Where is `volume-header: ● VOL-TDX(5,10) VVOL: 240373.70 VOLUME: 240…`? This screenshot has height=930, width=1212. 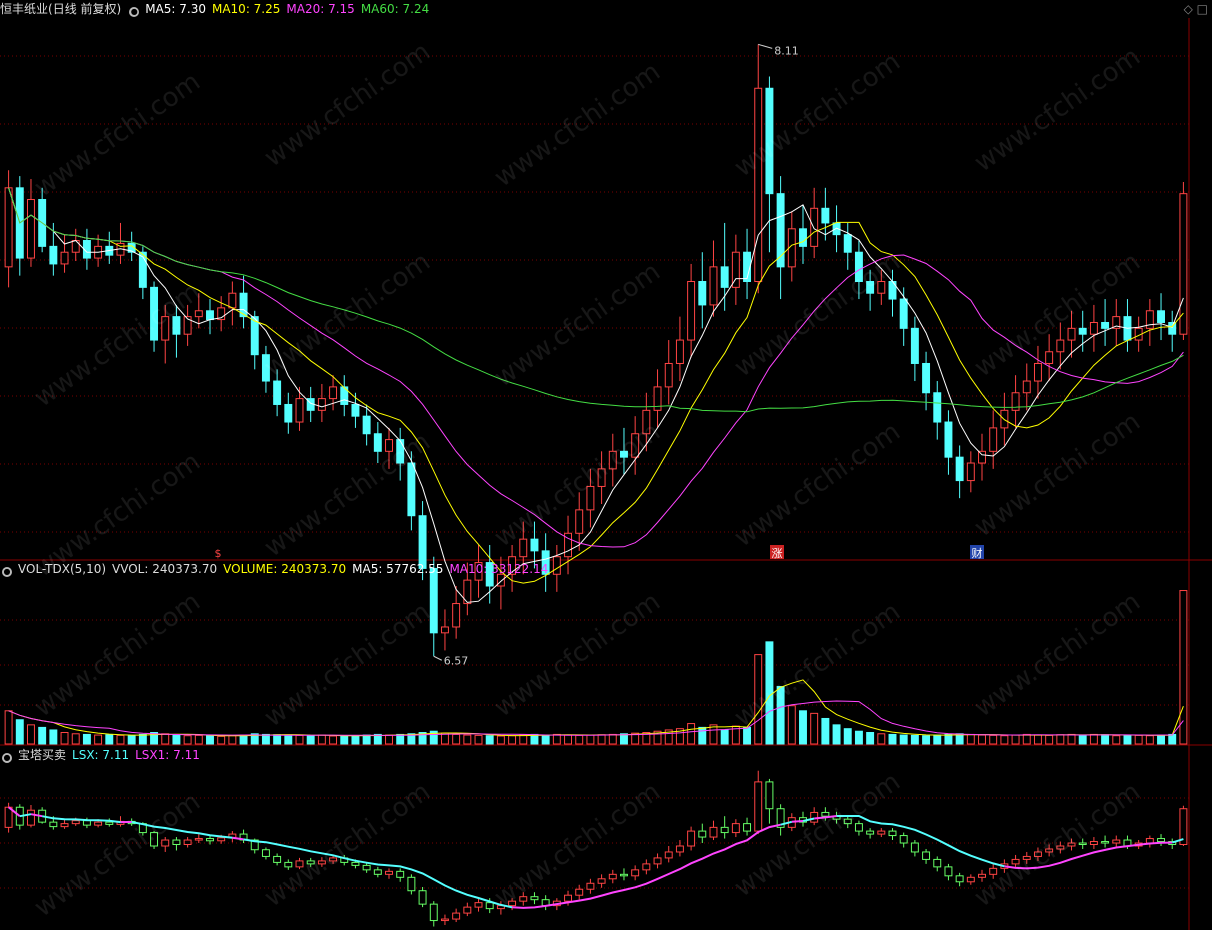
volume-header: ● VOL-TDX(5,10) VVOL: 240373.70 VOLUME: 240… is located at coordinates (277, 569).